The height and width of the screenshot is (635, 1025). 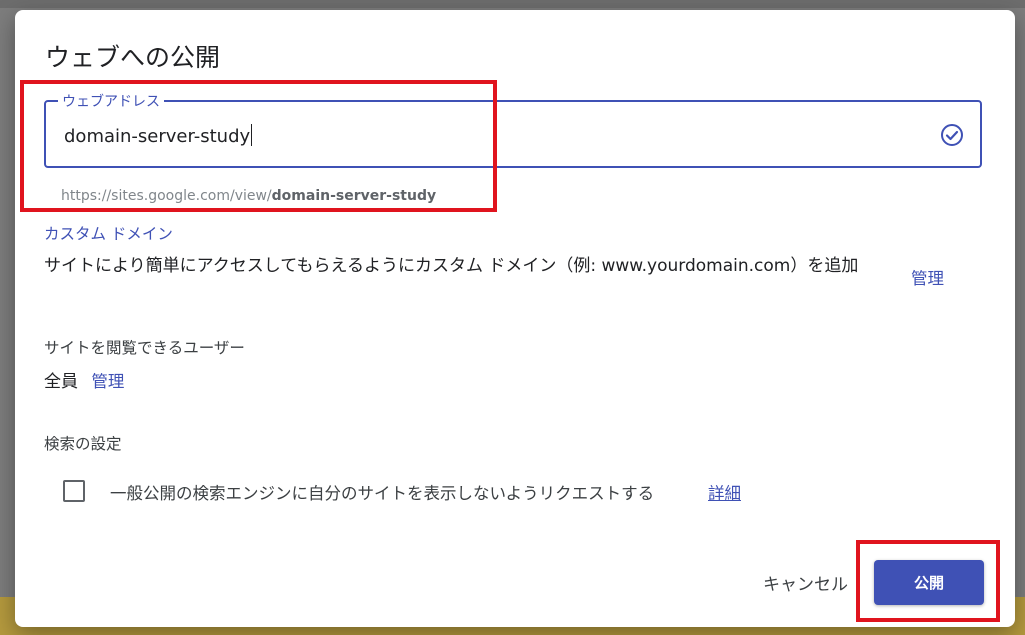 I want to click on search-settings-heading: 検索の設定, so click(x=83, y=444).